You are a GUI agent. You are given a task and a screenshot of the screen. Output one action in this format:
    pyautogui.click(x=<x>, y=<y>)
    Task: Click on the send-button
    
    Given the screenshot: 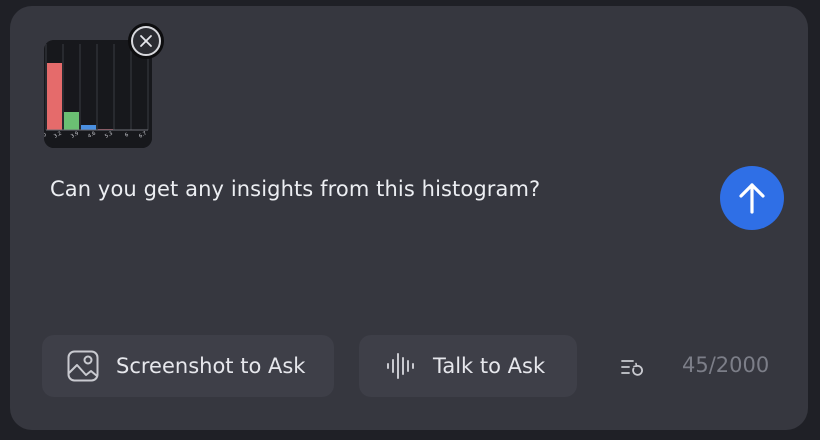 What is the action you would take?
    pyautogui.click(x=752, y=198)
    